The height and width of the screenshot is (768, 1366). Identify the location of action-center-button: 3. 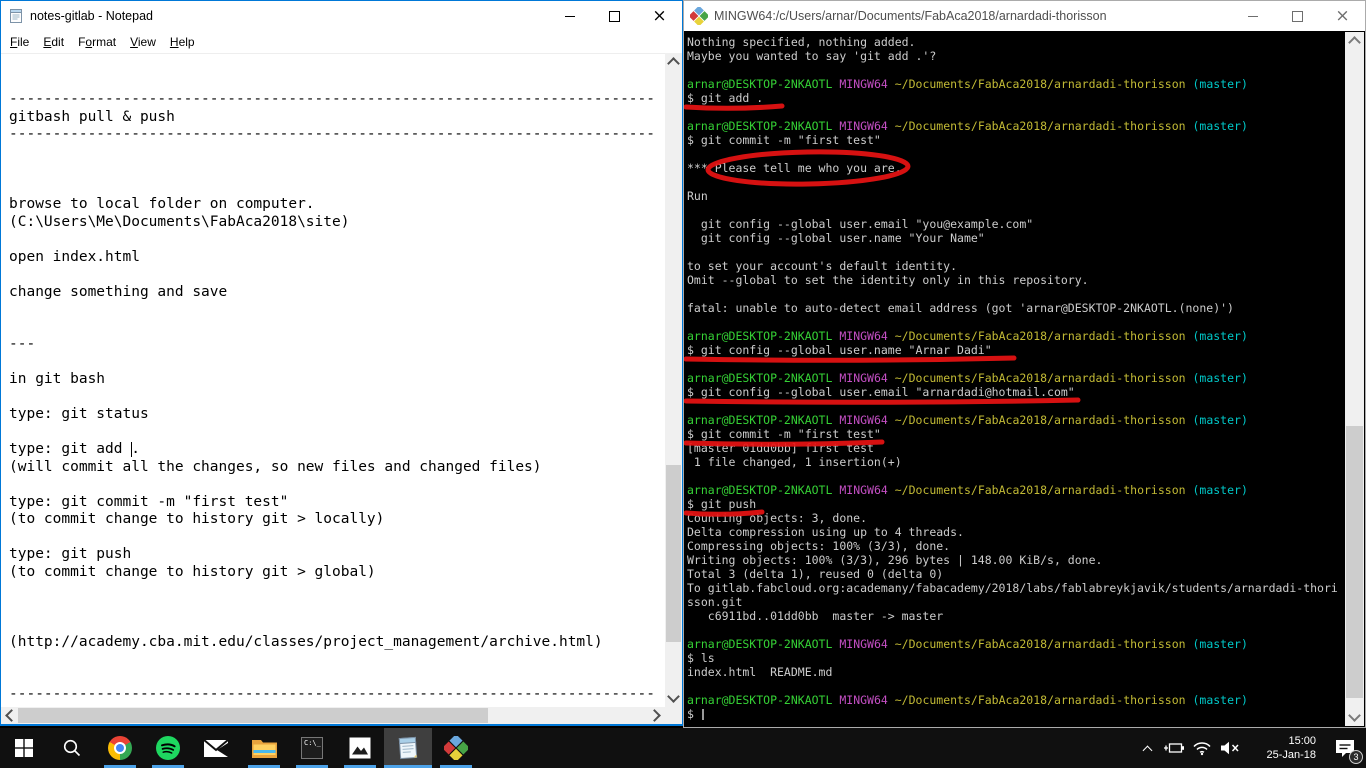
(1345, 748).